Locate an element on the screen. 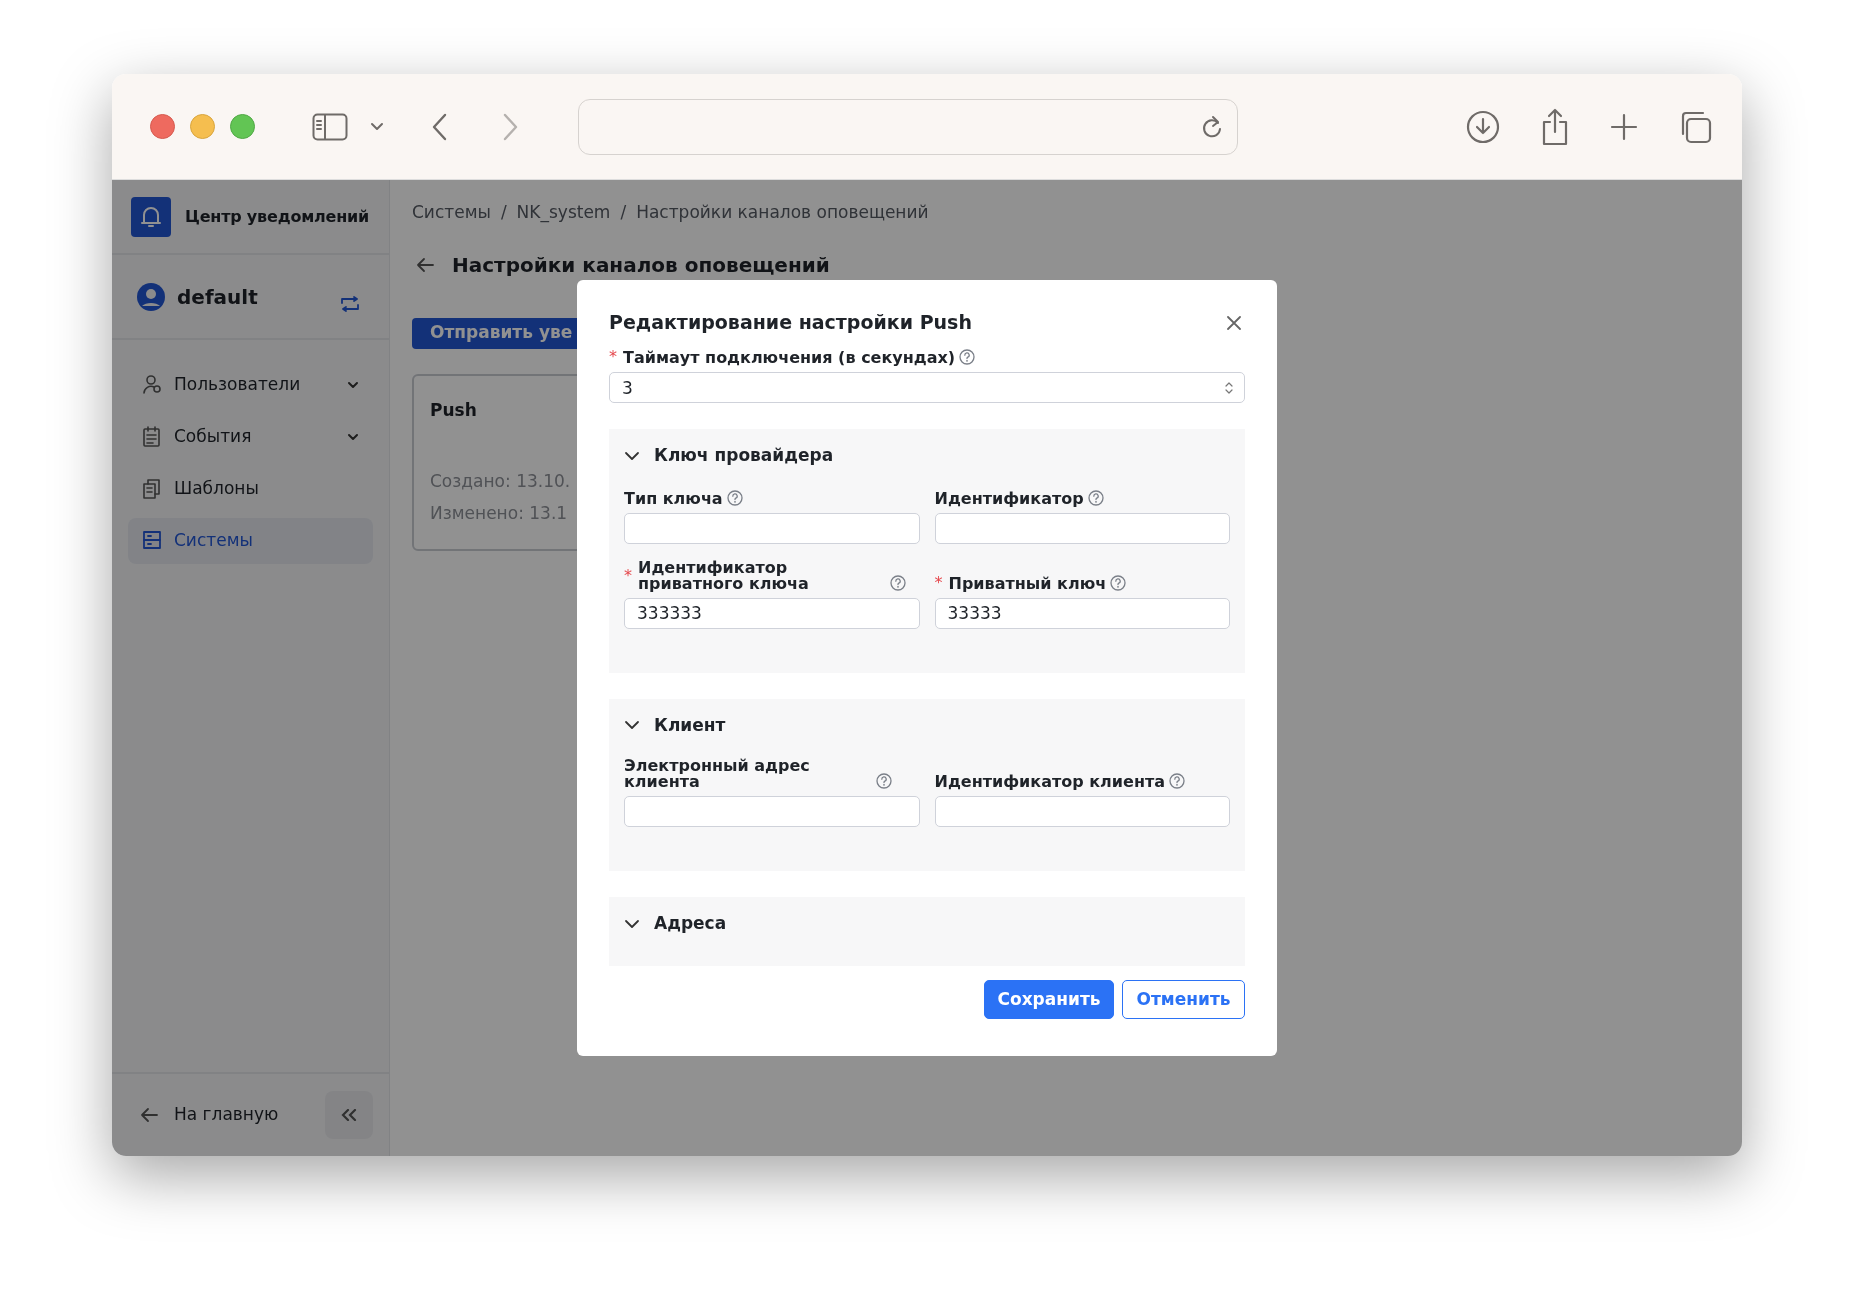 This screenshot has height=1304, width=1854. server-icon is located at coordinates (152, 541).